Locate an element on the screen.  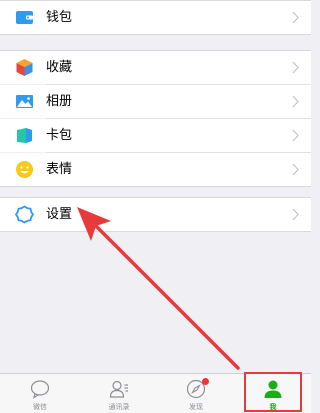
tab-chats: 微信 is located at coordinates (40, 393).